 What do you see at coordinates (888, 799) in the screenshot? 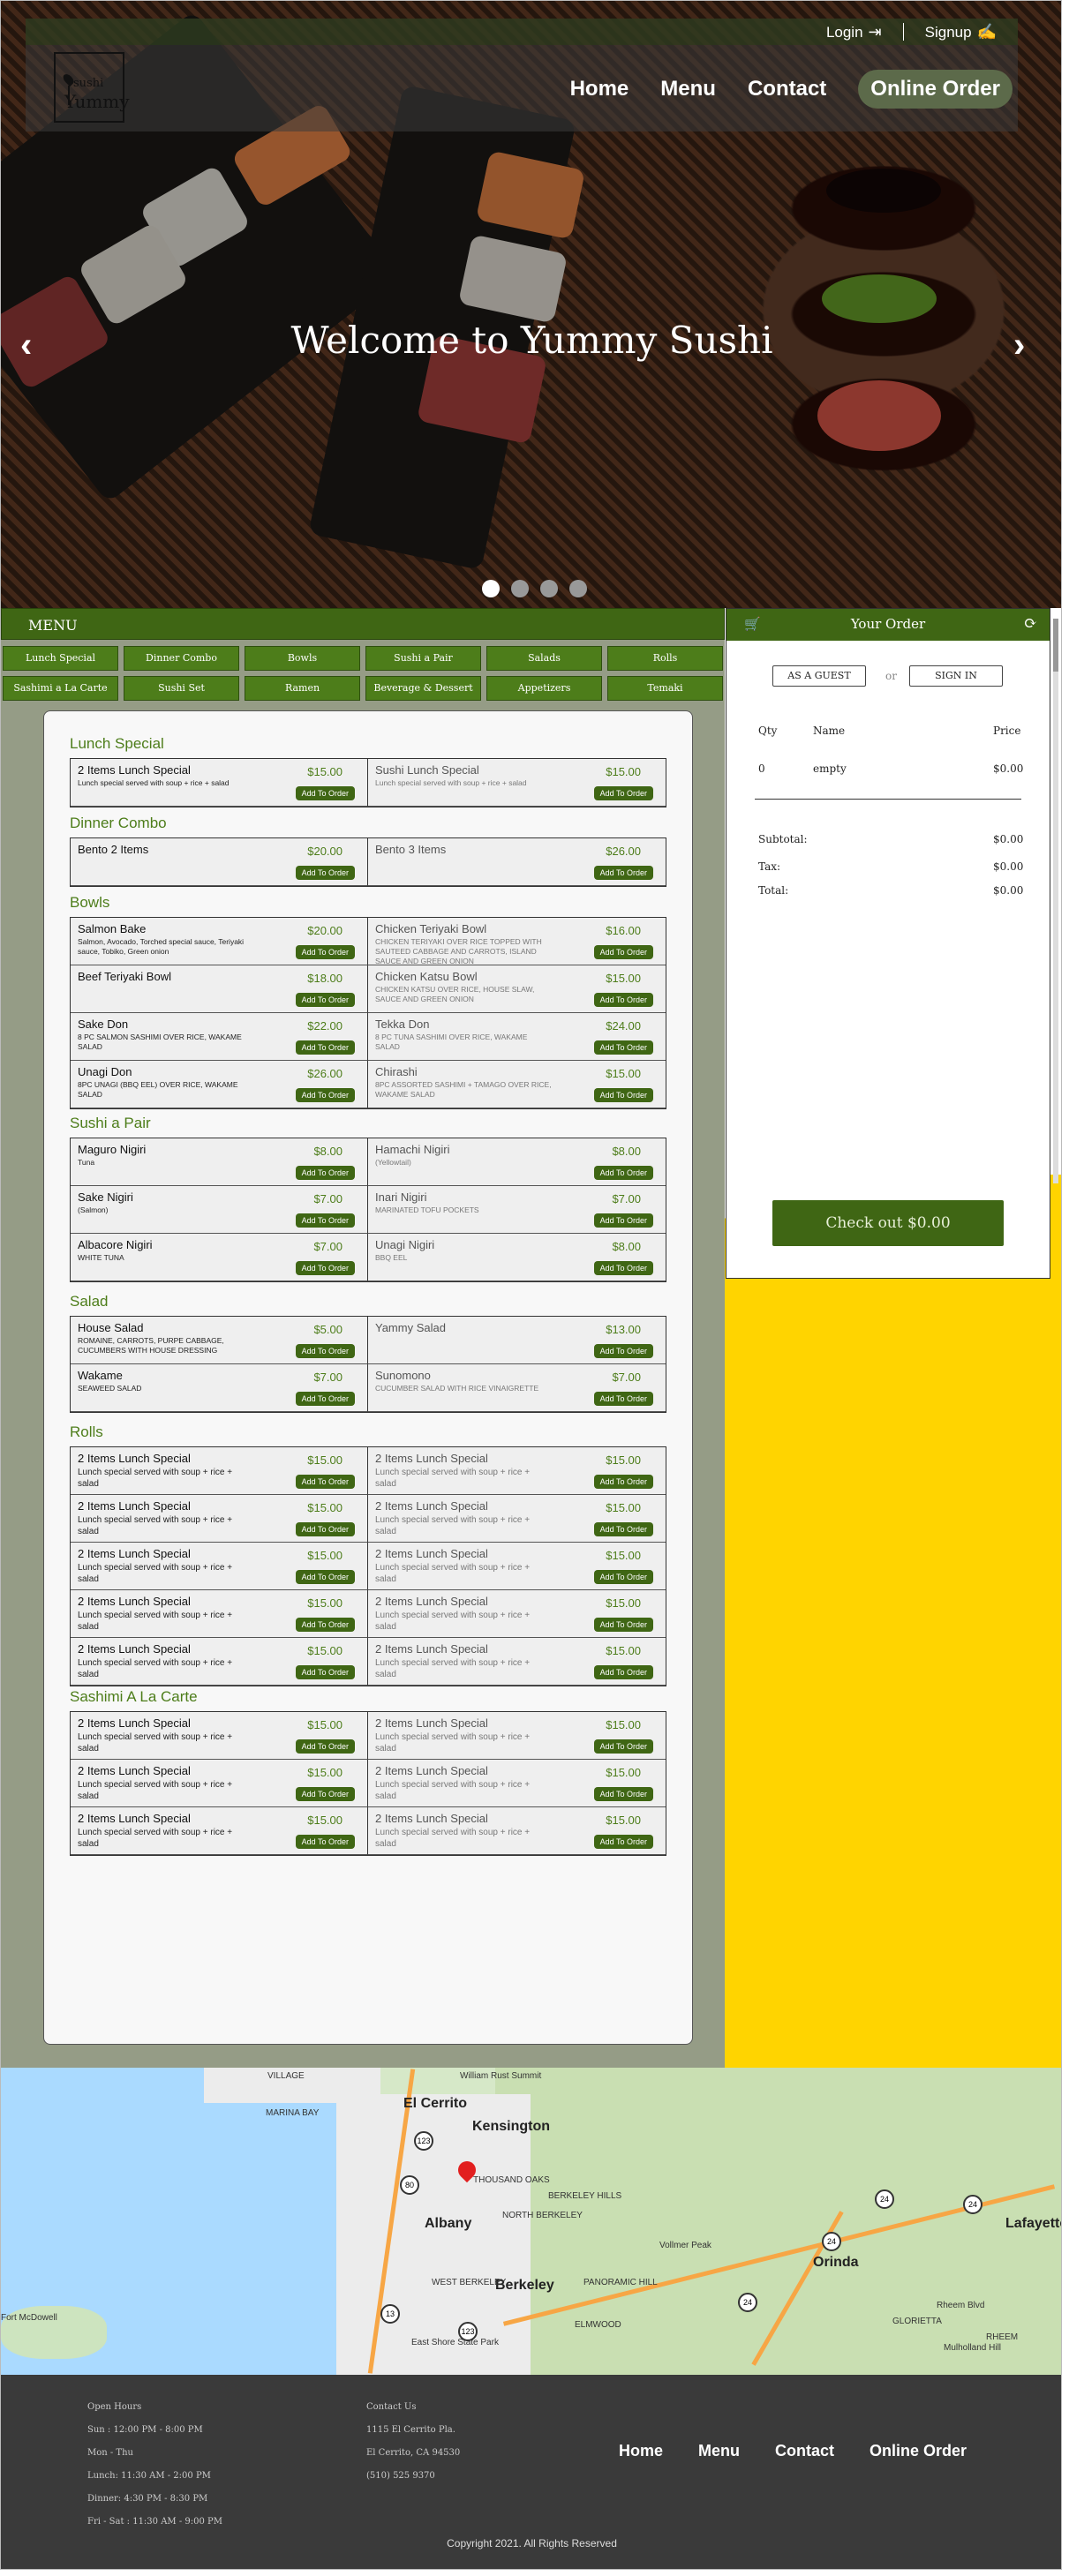
I see `divider` at bounding box center [888, 799].